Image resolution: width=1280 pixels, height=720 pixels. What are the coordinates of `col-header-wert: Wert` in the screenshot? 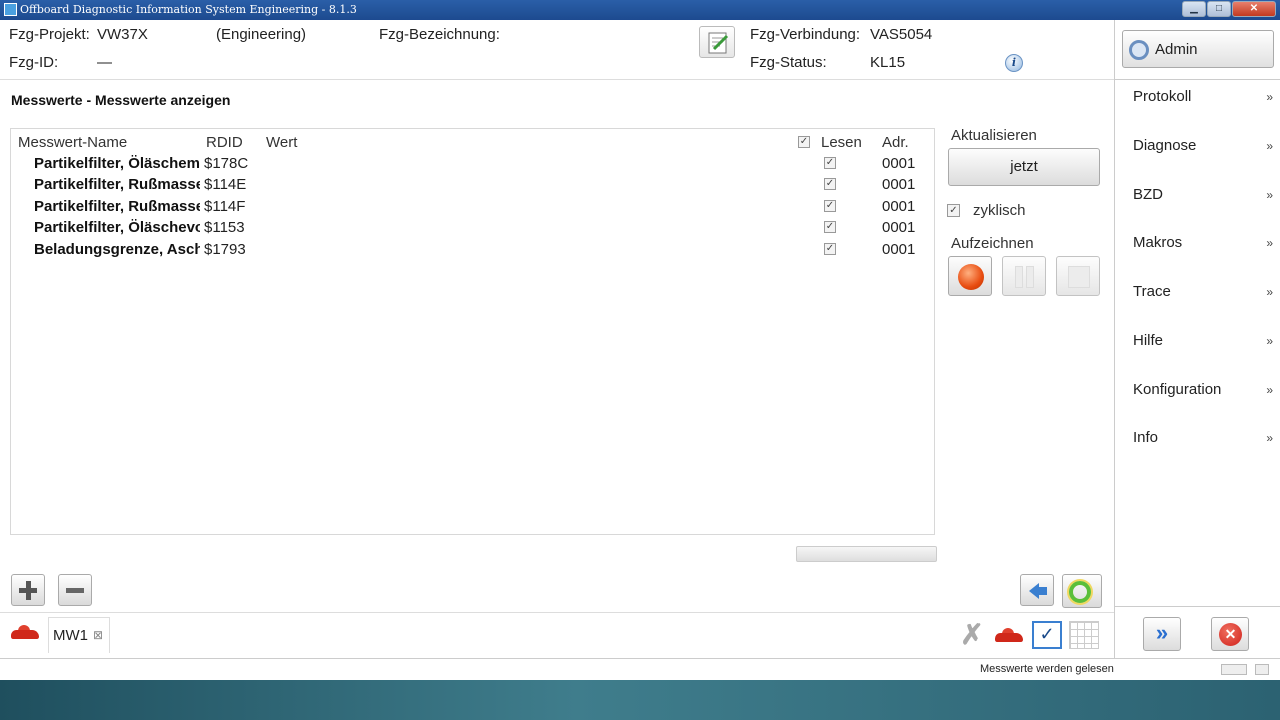 It's located at (281, 142).